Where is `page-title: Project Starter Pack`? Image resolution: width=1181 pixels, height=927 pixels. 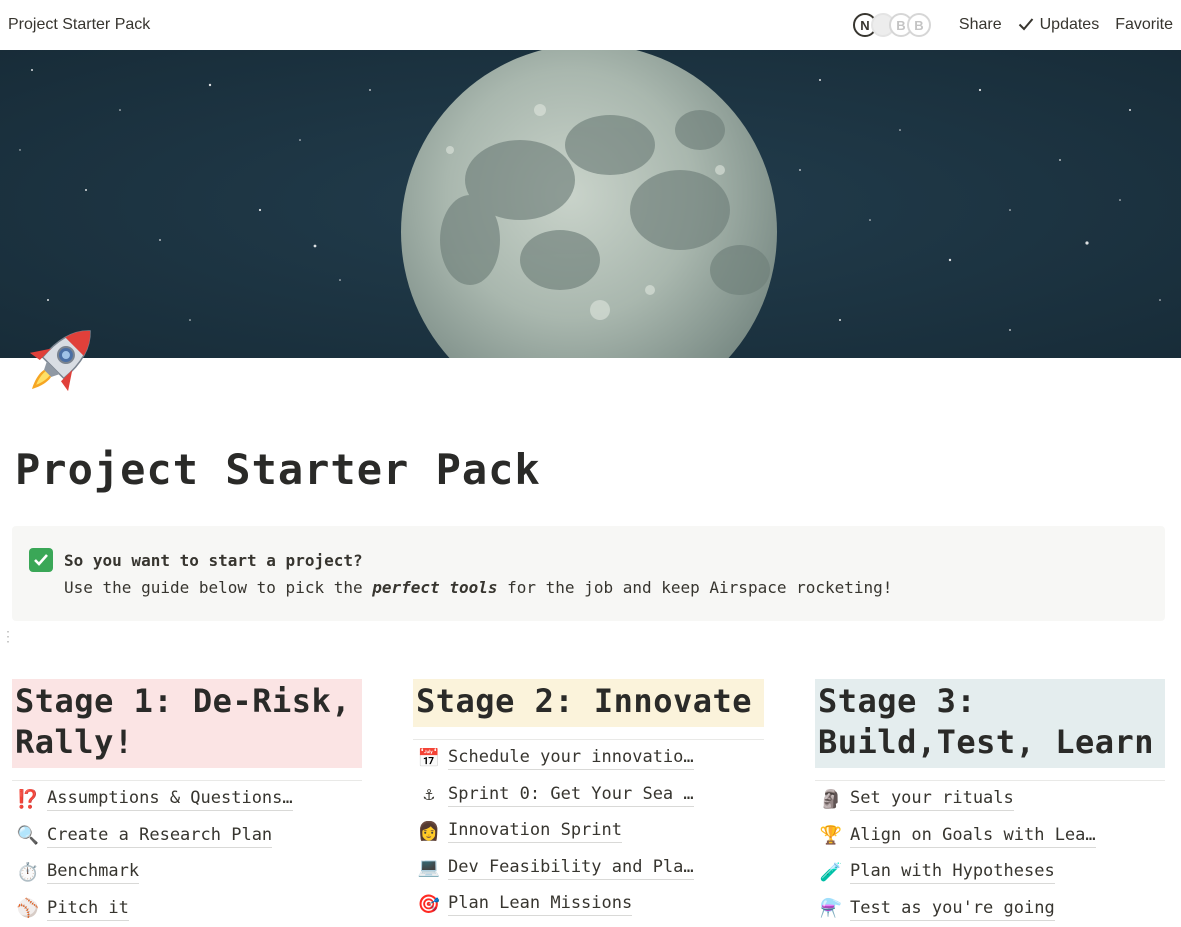
page-title: Project Starter Pack is located at coordinates (278, 469).